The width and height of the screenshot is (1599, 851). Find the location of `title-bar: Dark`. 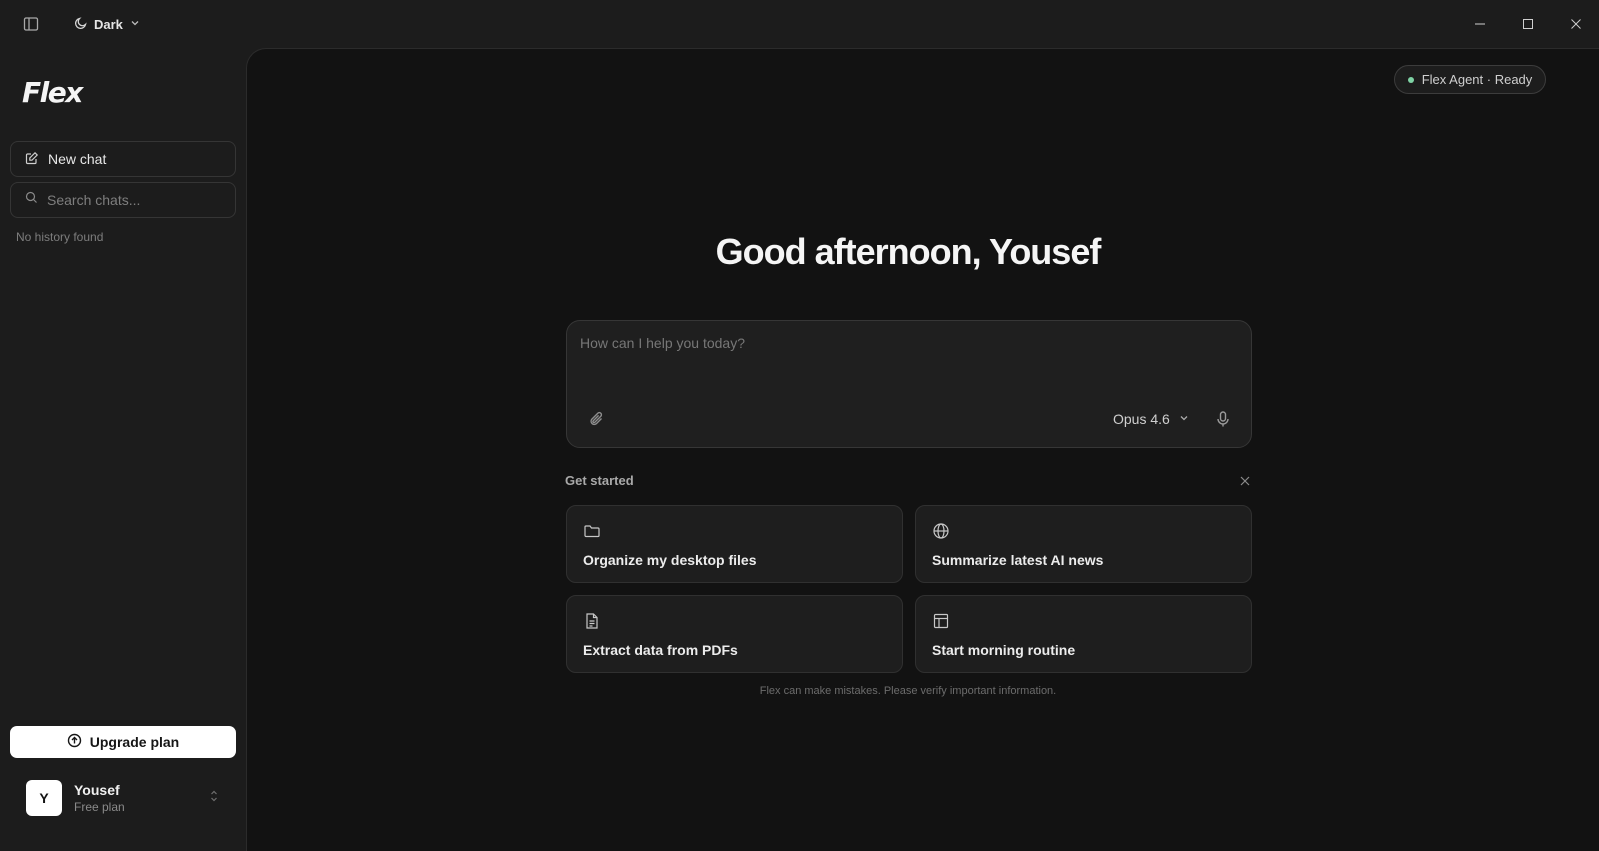

title-bar: Dark is located at coordinates (799, 24).